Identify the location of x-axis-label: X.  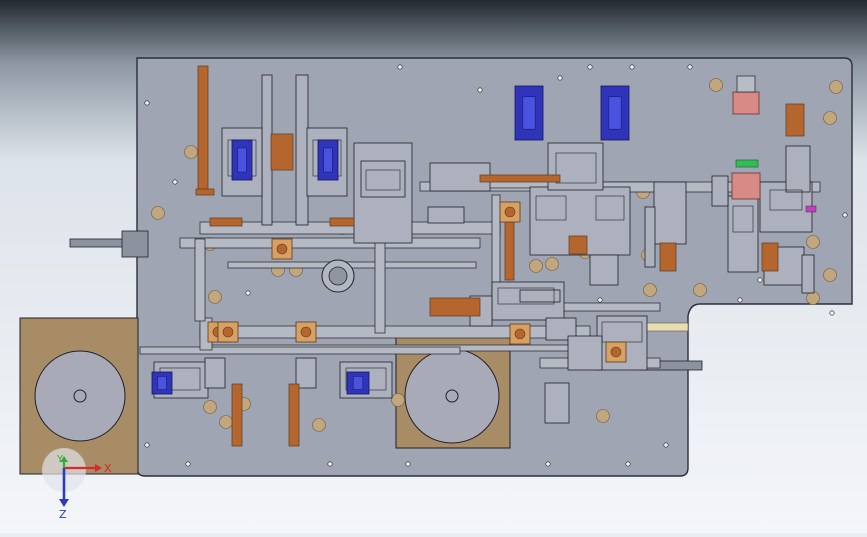
(108, 468).